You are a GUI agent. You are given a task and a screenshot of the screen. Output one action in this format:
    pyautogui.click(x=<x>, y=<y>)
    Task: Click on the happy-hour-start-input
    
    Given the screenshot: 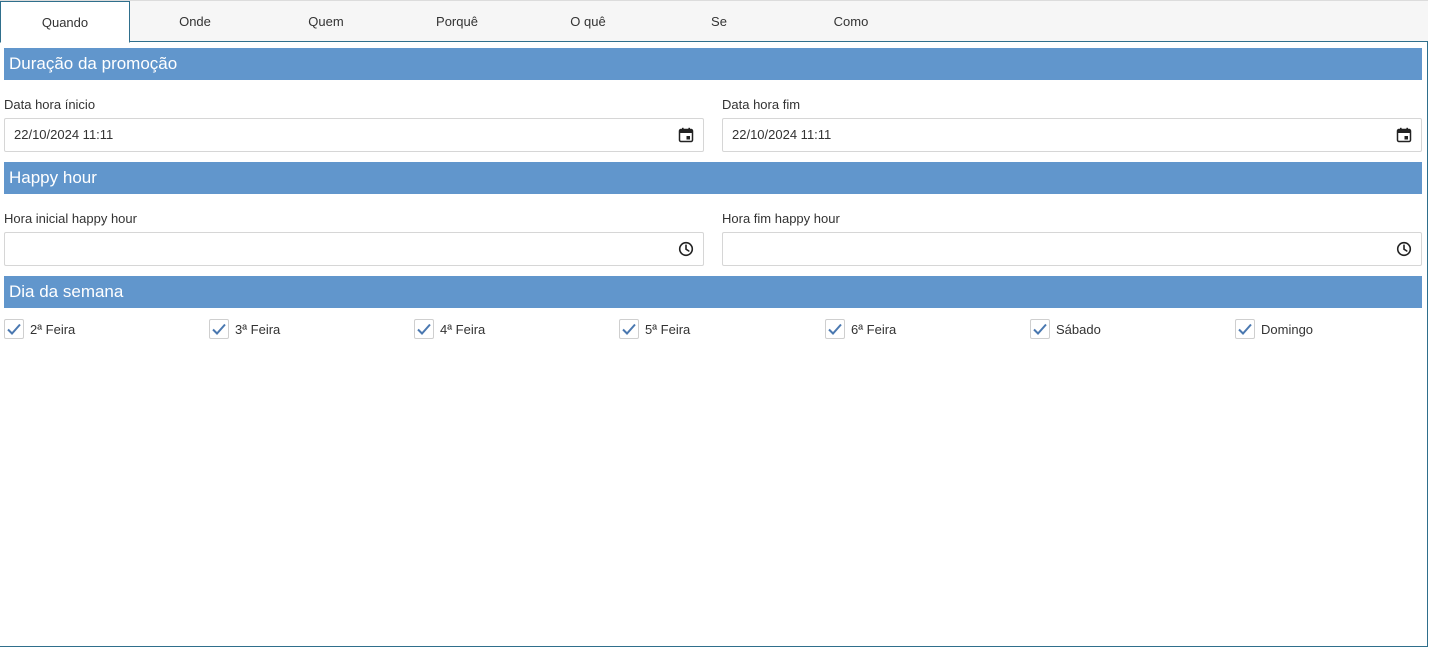 What is the action you would take?
    pyautogui.click(x=354, y=249)
    